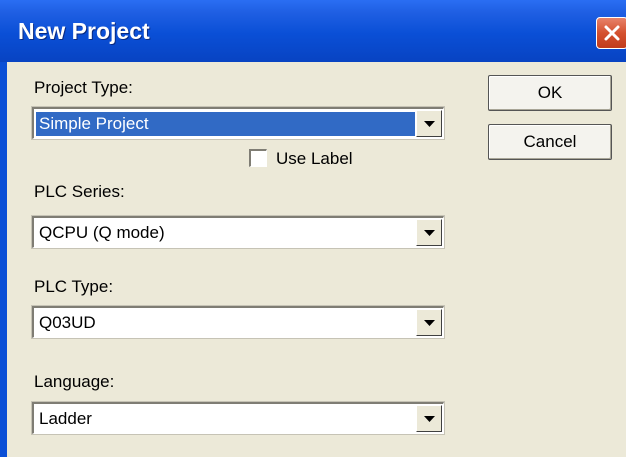 The height and width of the screenshot is (457, 626). What do you see at coordinates (238, 418) in the screenshot?
I see `language-select: Ladder` at bounding box center [238, 418].